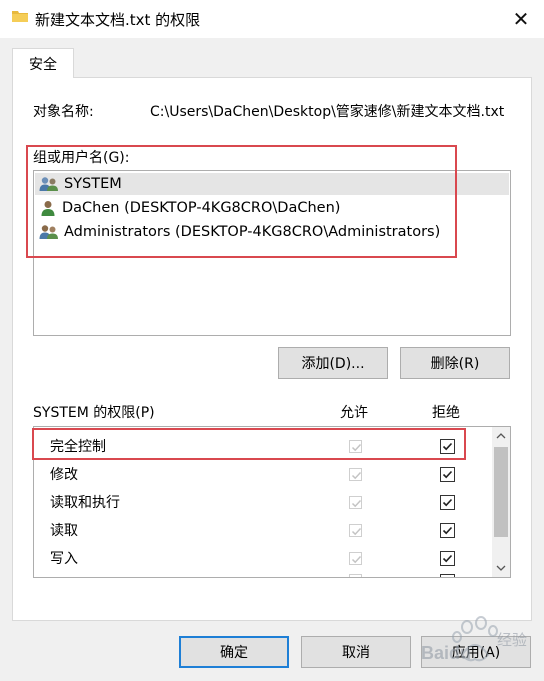 The height and width of the screenshot is (681, 544). Describe the element at coordinates (94, 413) in the screenshot. I see `permissions-title: SYSTEM 的权限(P)` at that location.